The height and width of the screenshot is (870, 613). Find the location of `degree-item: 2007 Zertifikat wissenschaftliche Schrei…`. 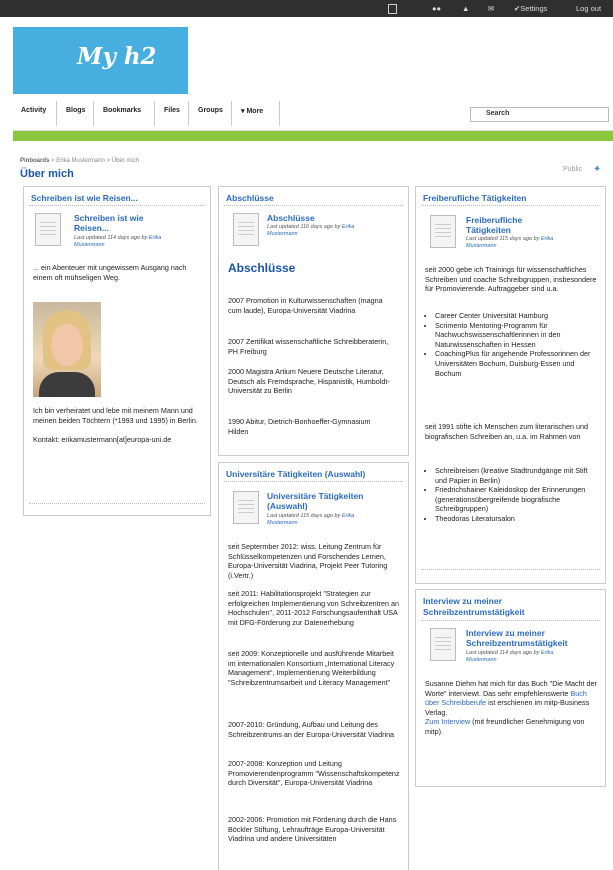

degree-item: 2007 Zertifikat wissenschaftliche Schrei… is located at coordinates (308, 346).